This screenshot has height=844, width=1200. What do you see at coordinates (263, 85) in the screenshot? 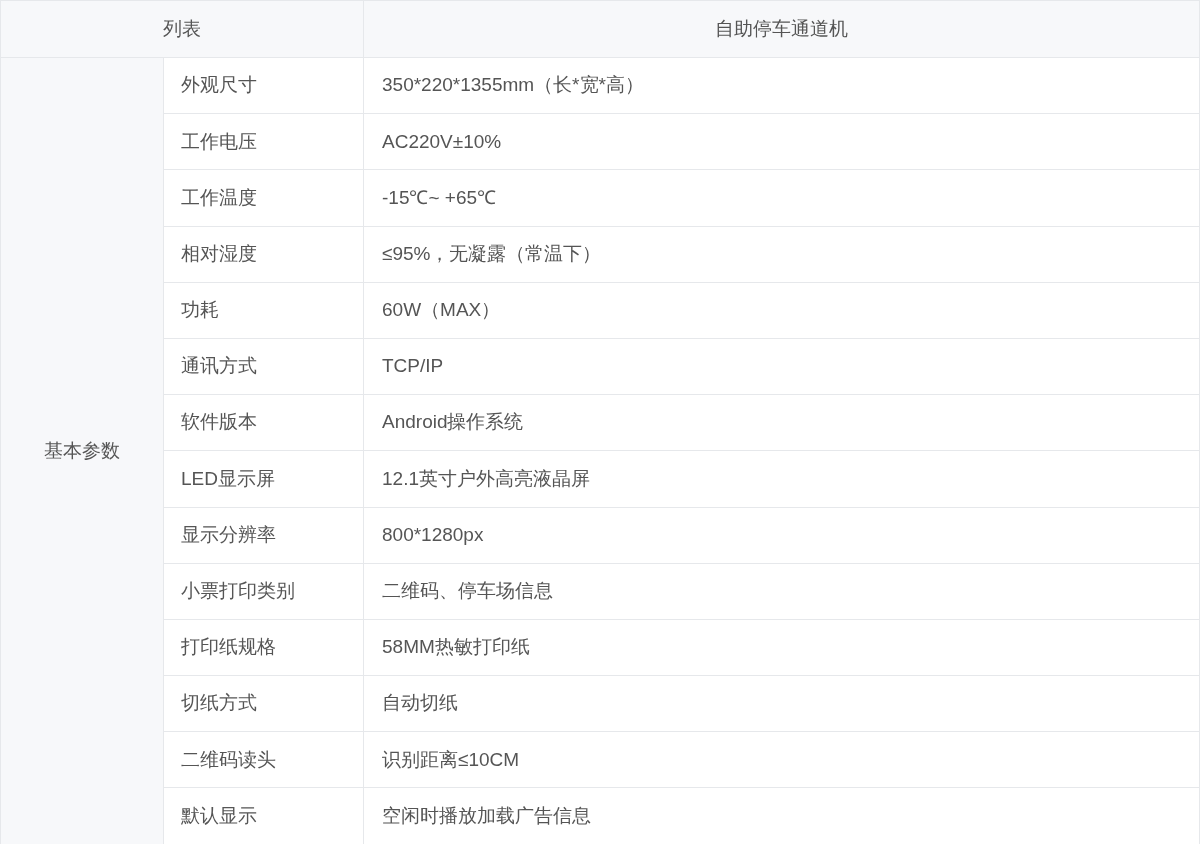
I see `table-cell: 外观尺寸` at bounding box center [263, 85].